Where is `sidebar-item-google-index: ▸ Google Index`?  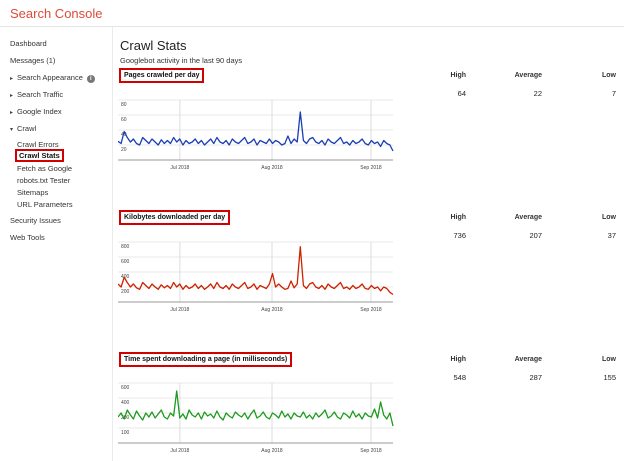
sidebar-item-google-index: ▸ Google Index is located at coordinates (36, 111).